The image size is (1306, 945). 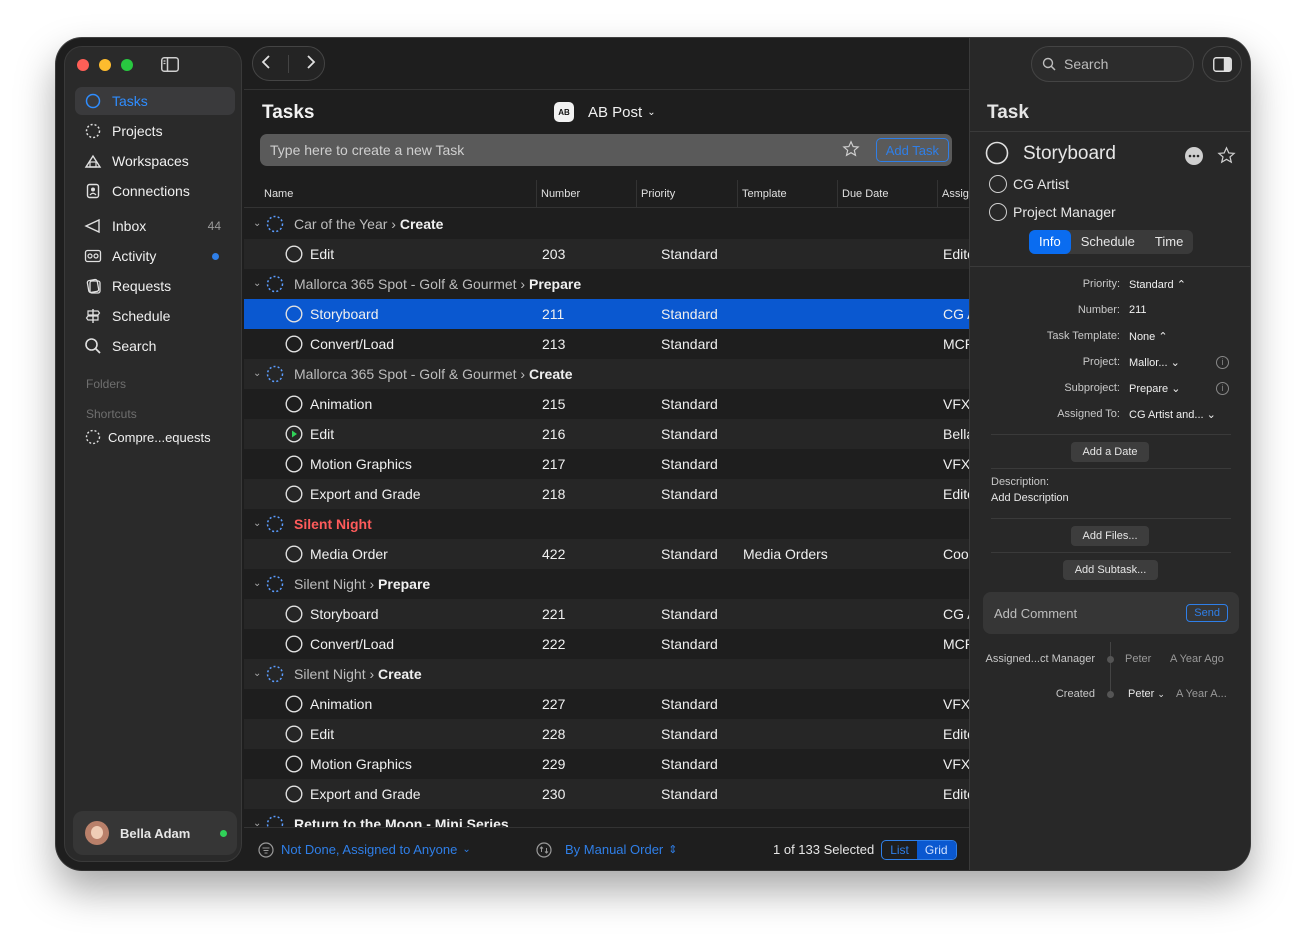 What do you see at coordinates (83, 65) in the screenshot?
I see `close-window-button` at bounding box center [83, 65].